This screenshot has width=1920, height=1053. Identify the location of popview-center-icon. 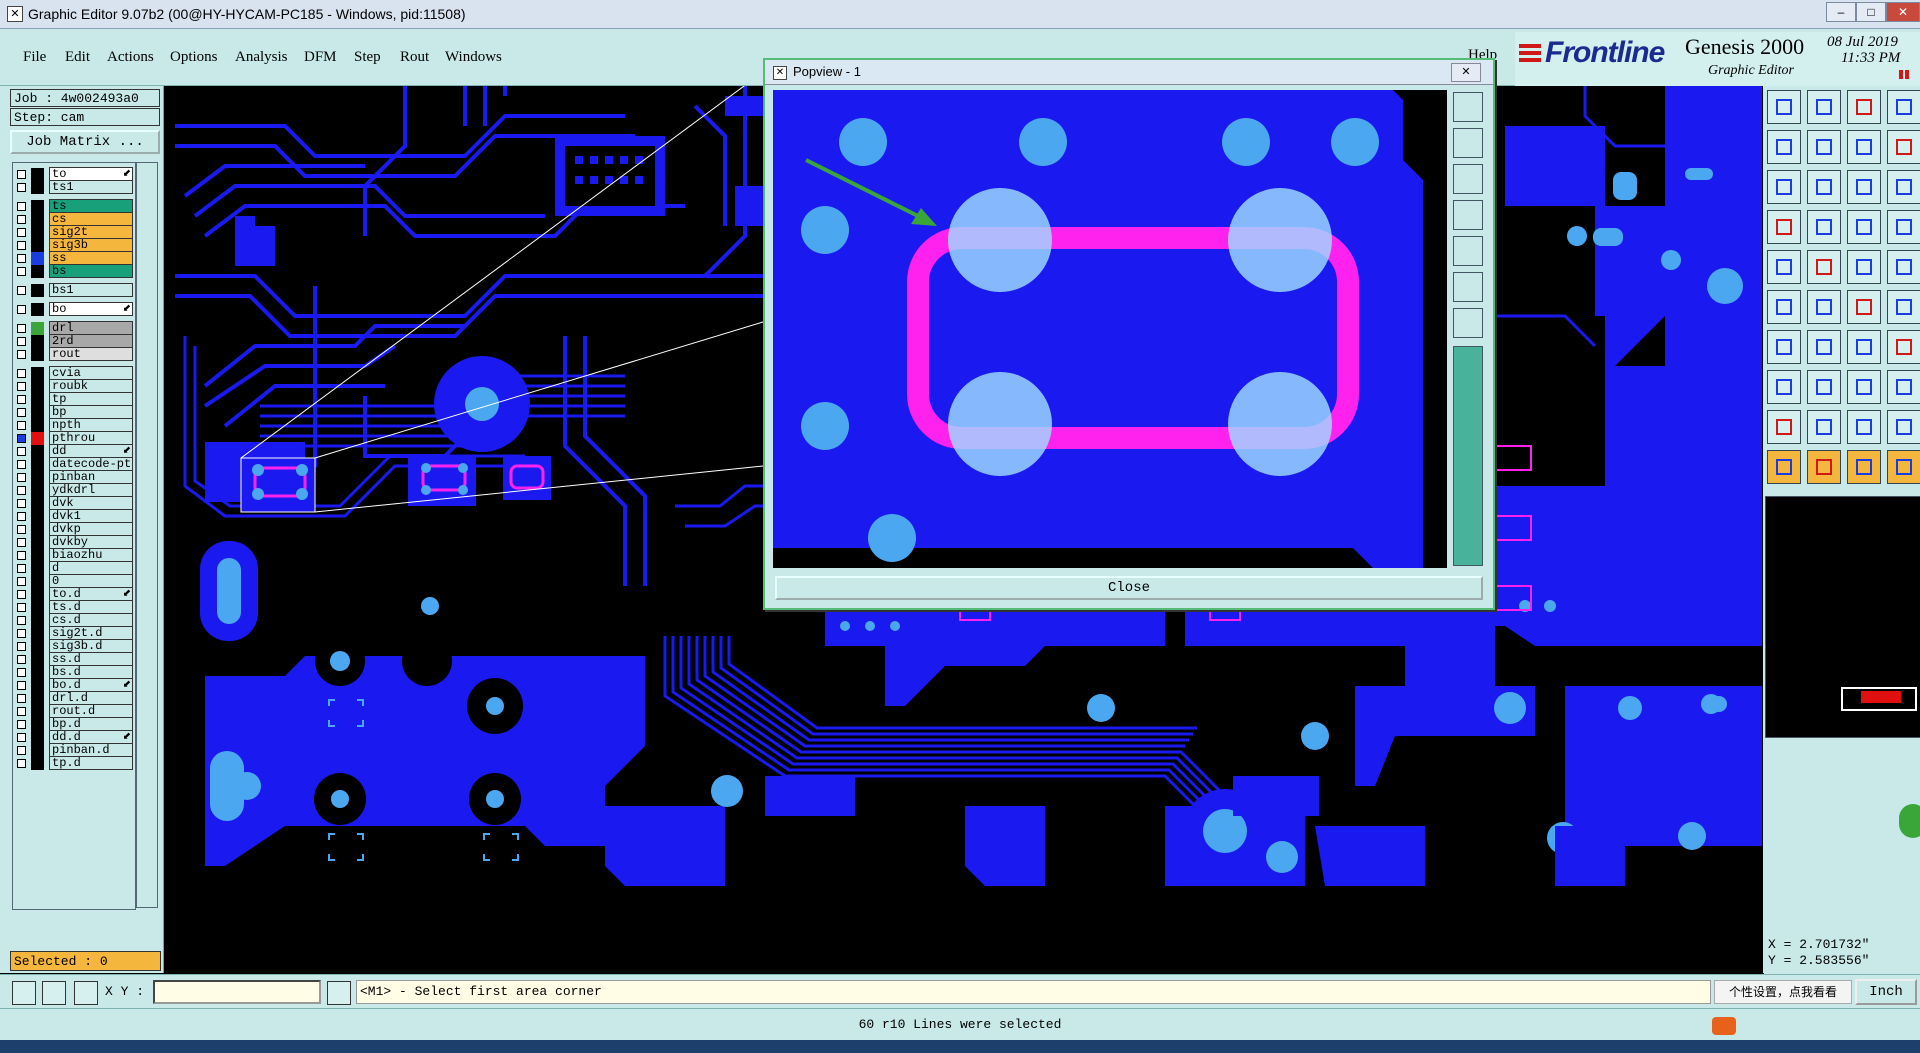
(1468, 287).